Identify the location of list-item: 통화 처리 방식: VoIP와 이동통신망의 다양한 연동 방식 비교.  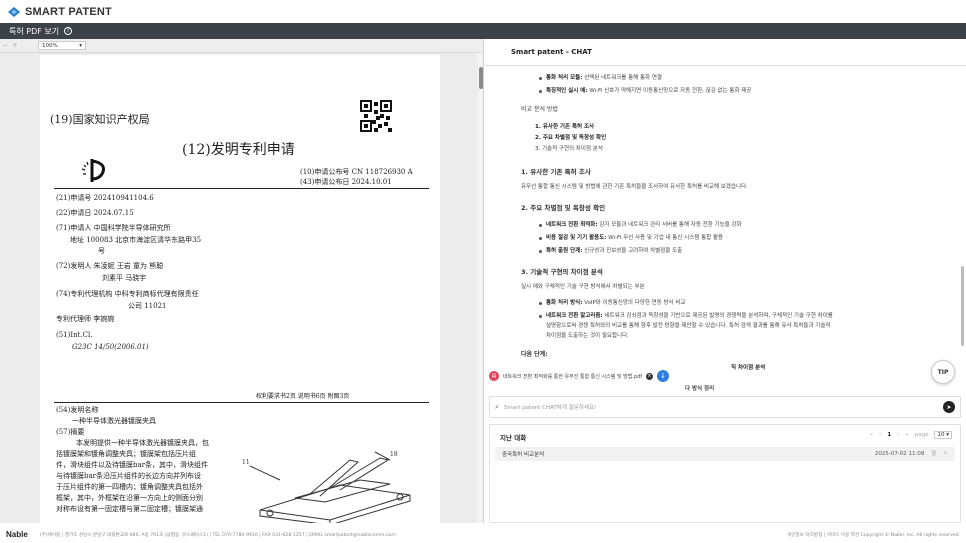
(616, 303).